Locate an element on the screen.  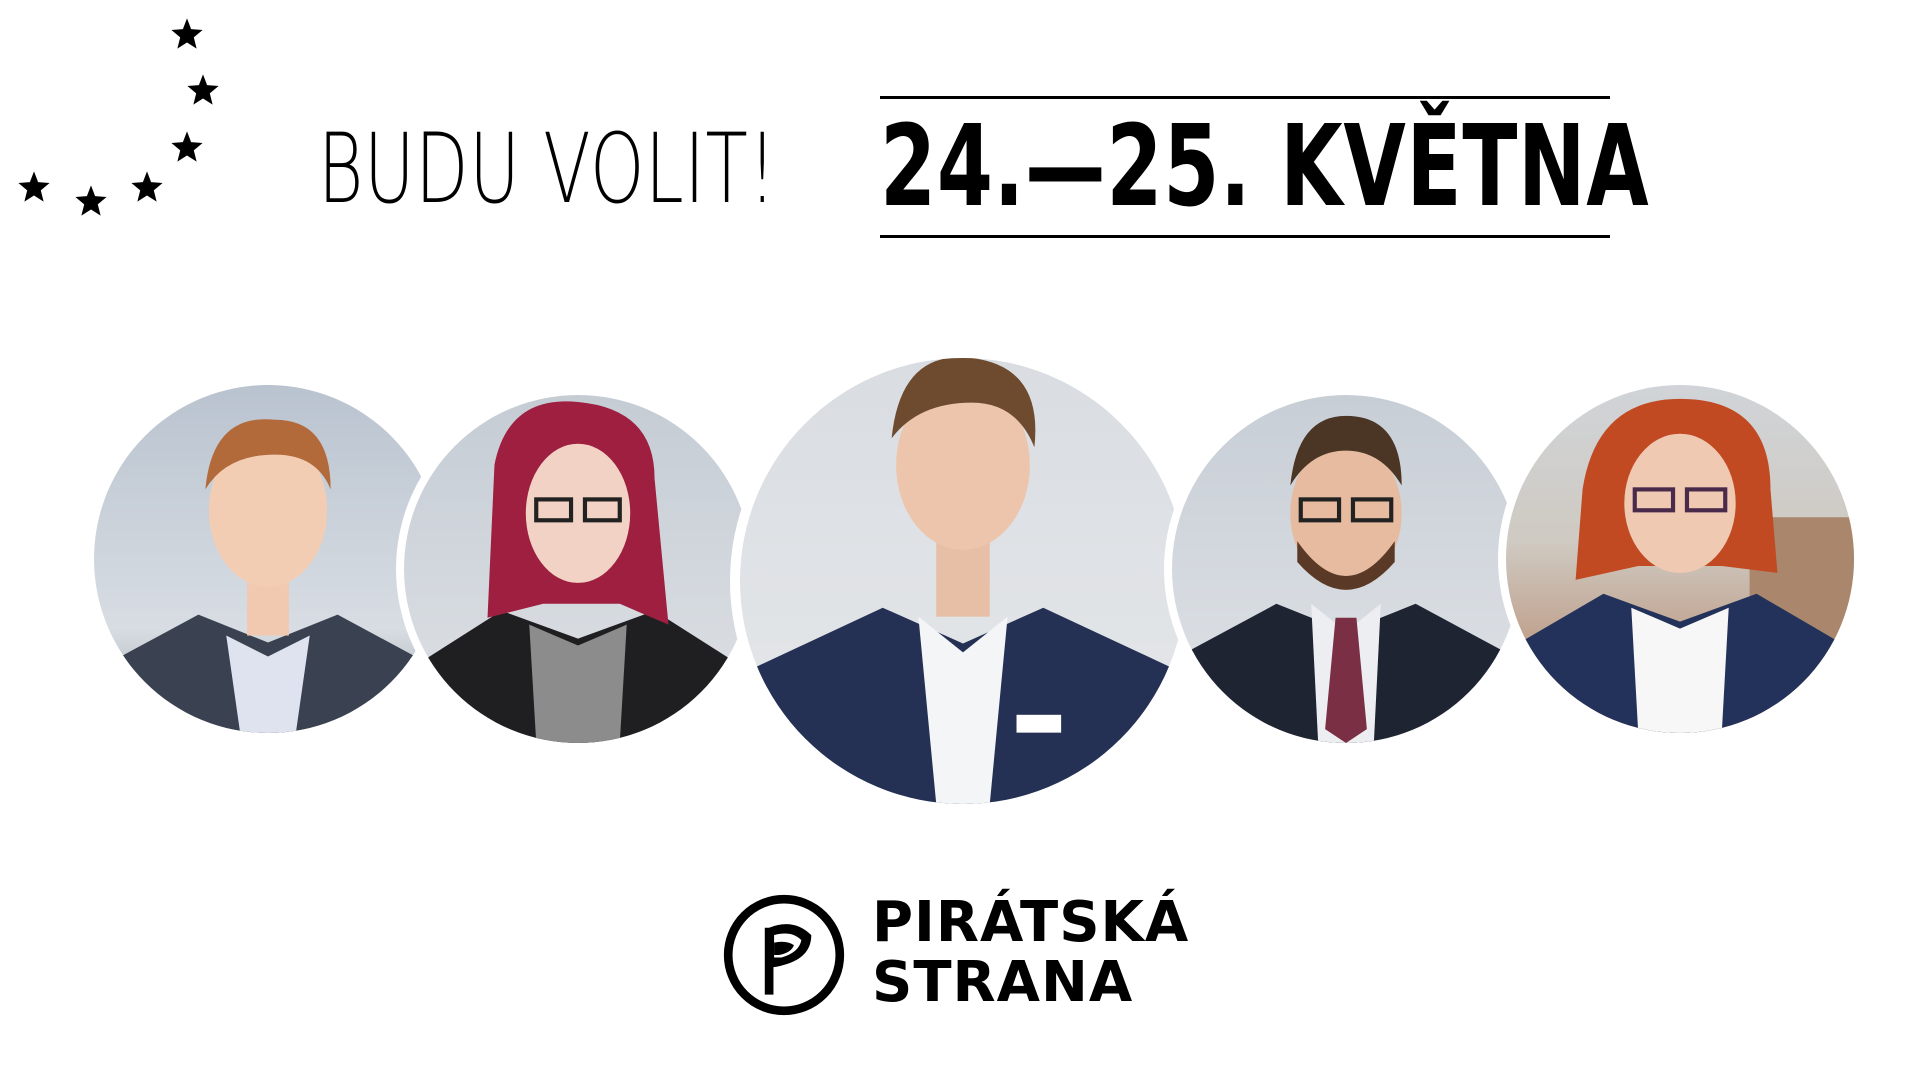
date-rule-top is located at coordinates (1245, 97).